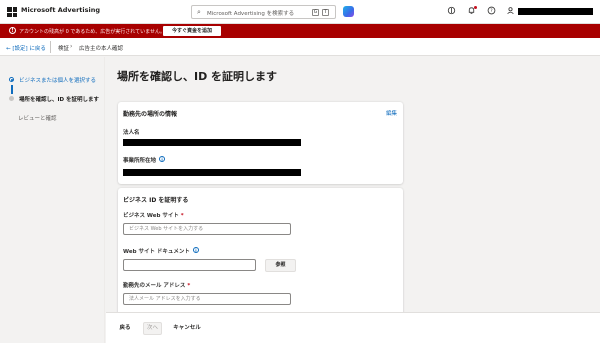 This screenshot has width=600, height=343. Describe the element at coordinates (353, 327) in the screenshot. I see `wizard-footer: 戻る 次へ キャンセル` at that location.